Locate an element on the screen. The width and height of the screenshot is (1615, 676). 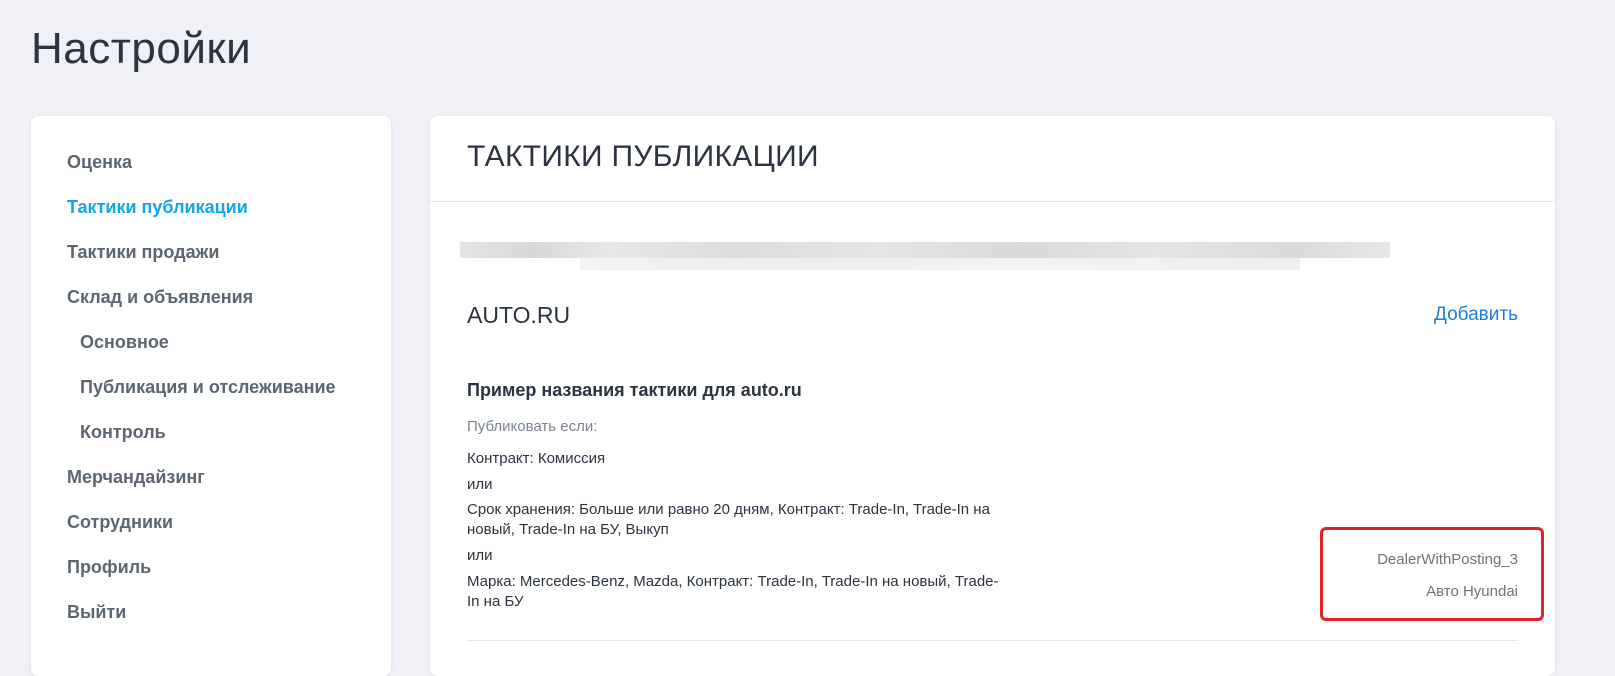
sidebar-item-publication-tracking: Публикация и отслеживание is located at coordinates (208, 387).